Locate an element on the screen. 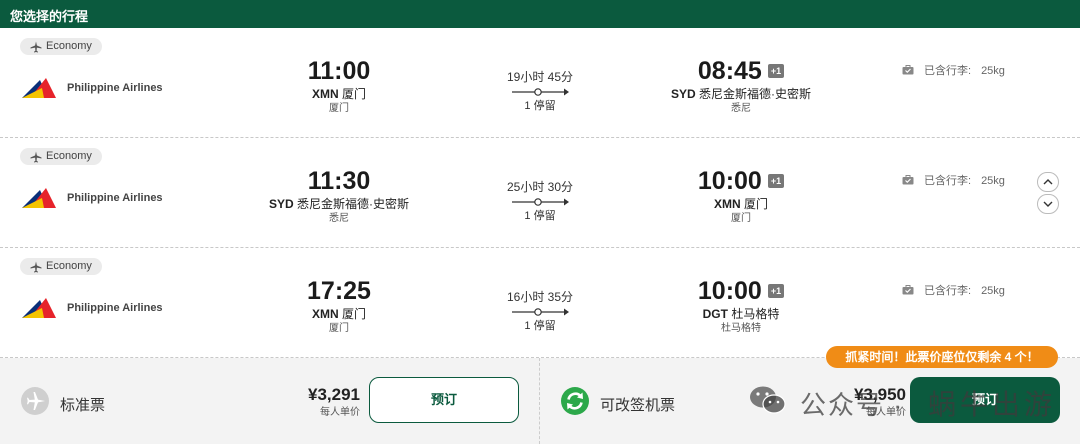  seats-left-banner: 抓紧时间！此票价座位仅剩余 4 个！ is located at coordinates (942, 357).